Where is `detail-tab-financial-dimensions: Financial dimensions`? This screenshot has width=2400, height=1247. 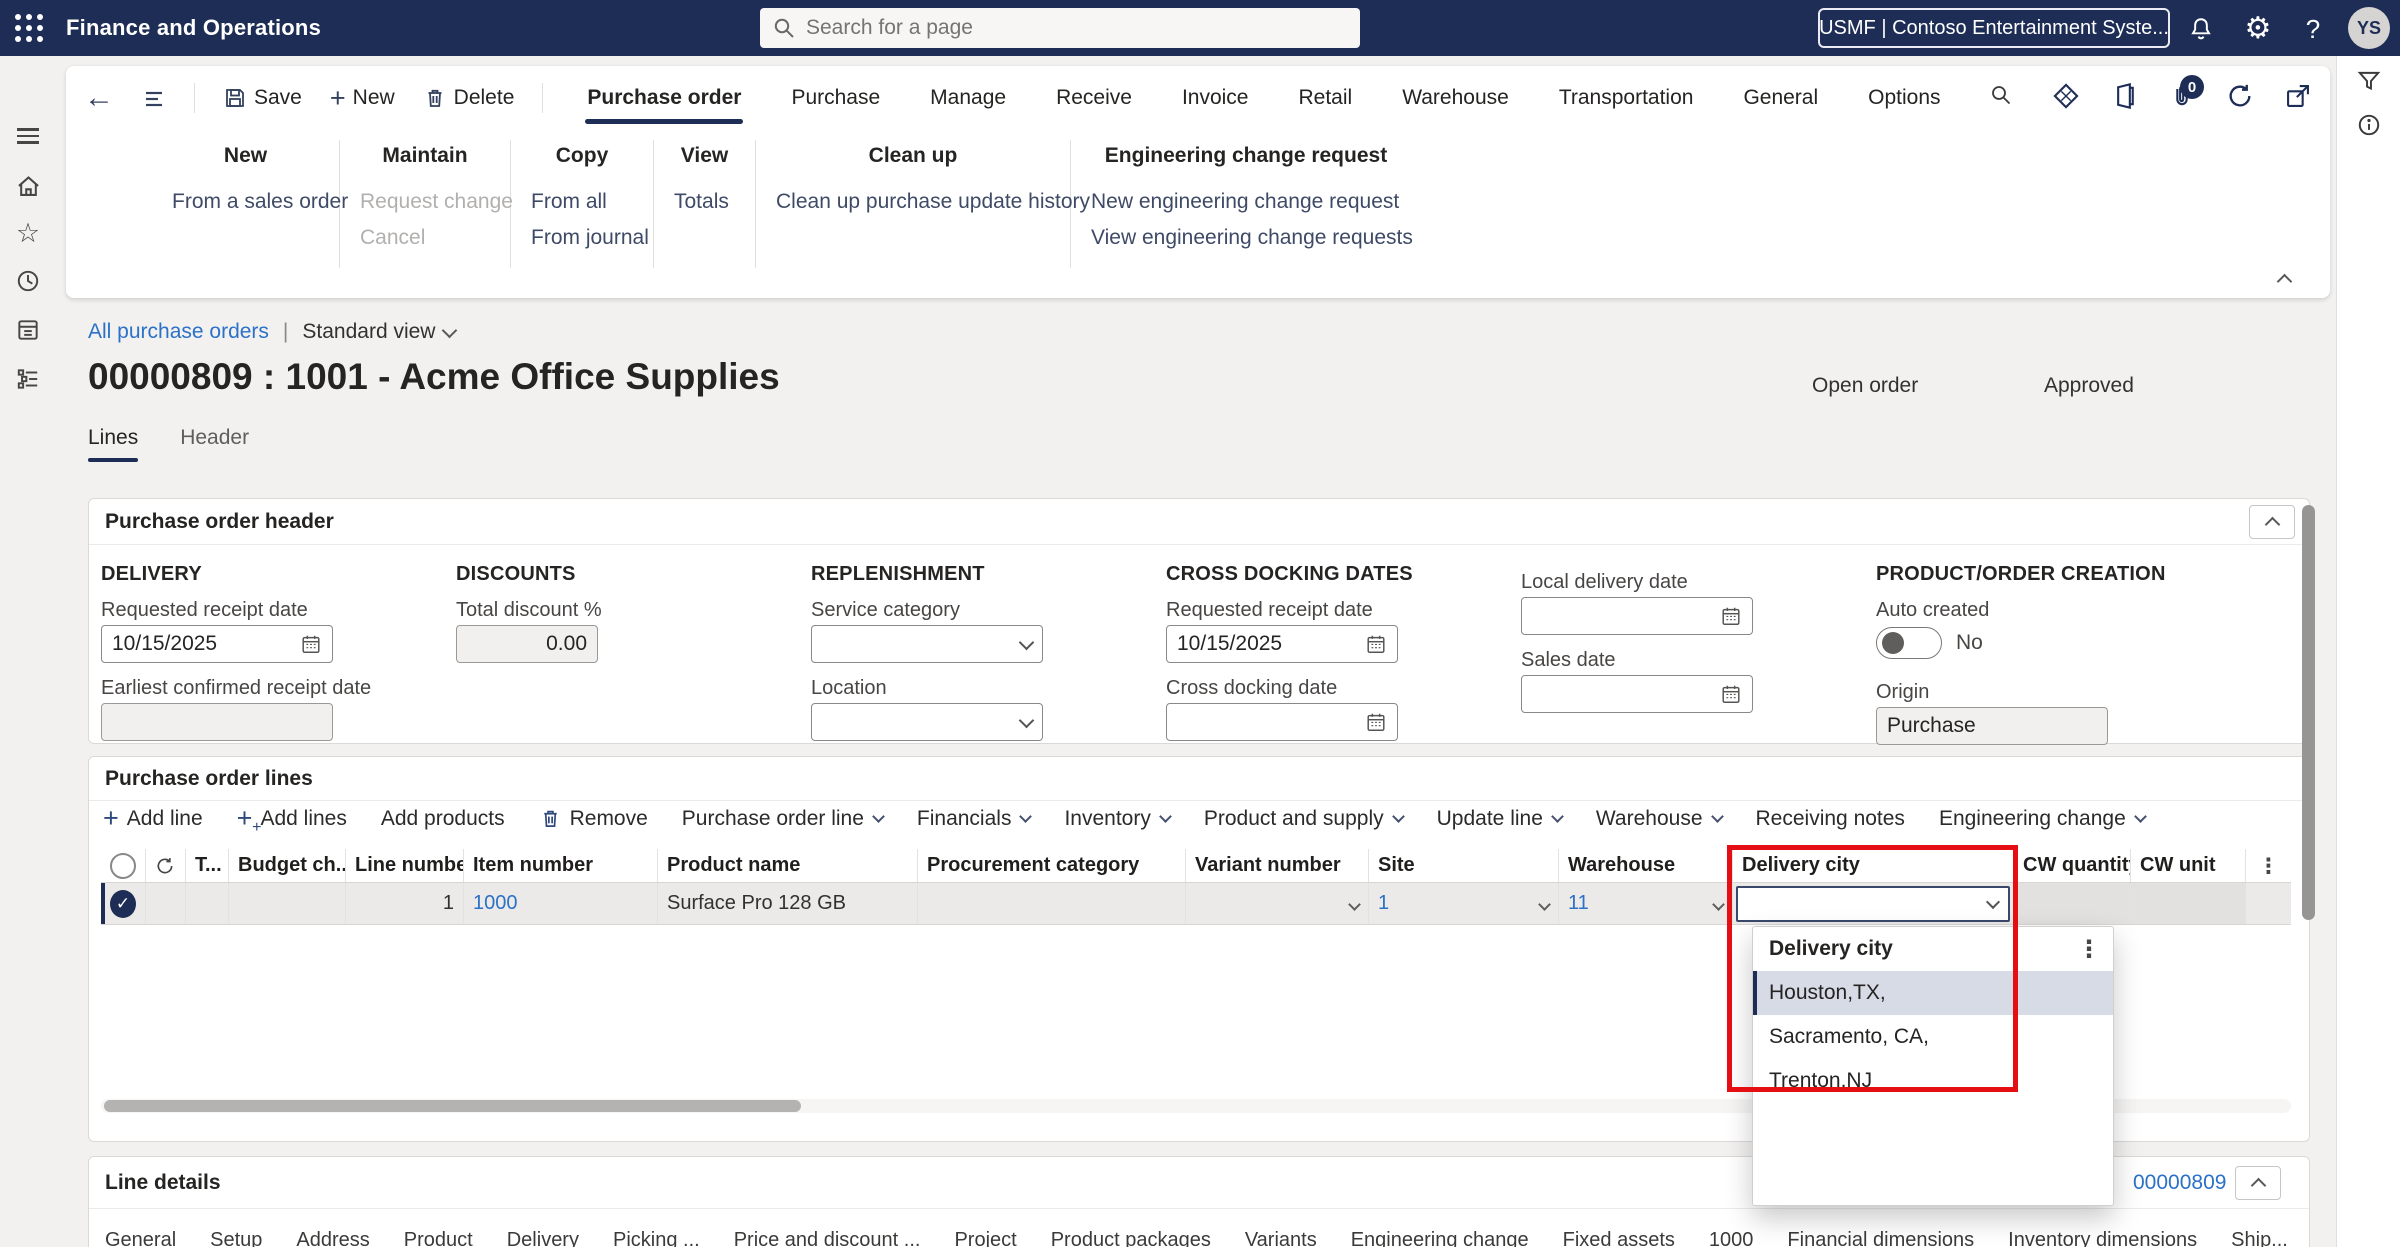 detail-tab-financial-dimensions: Financial dimensions is located at coordinates (1880, 1238).